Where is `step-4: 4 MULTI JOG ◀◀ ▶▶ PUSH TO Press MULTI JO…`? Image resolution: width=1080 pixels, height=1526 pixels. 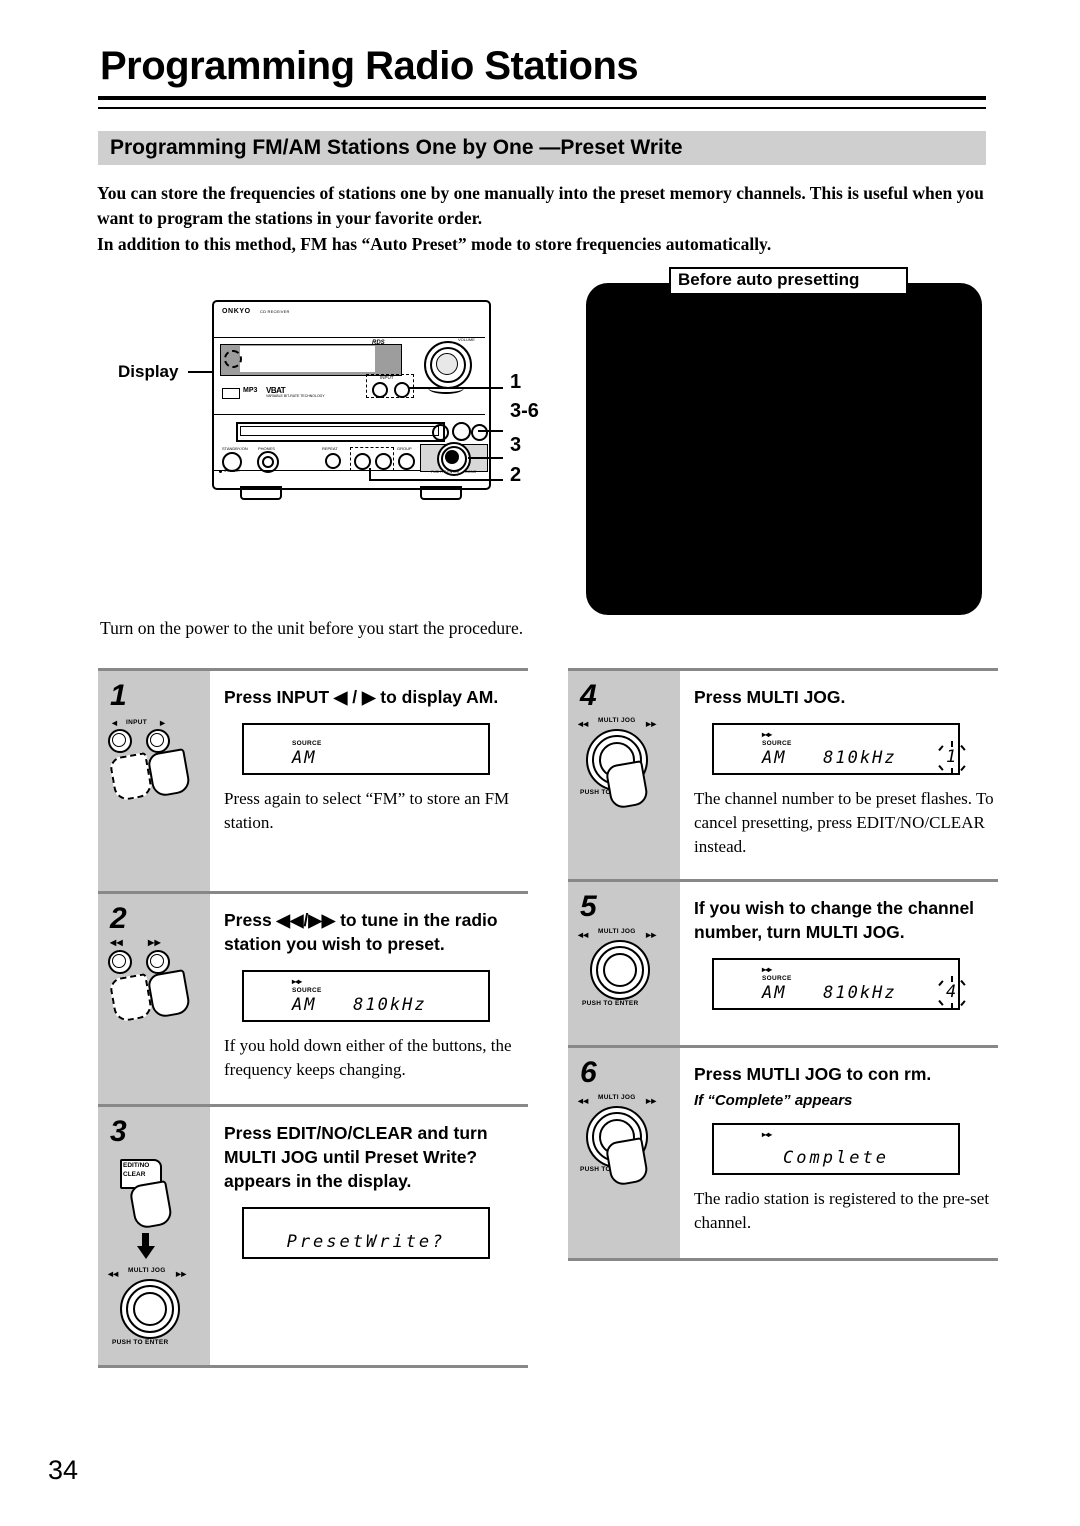
step-4: 4 MULTI JOG ◀◀ ▶▶ PUSH TO Press MULTI JO… is located at coordinates (783, 773).